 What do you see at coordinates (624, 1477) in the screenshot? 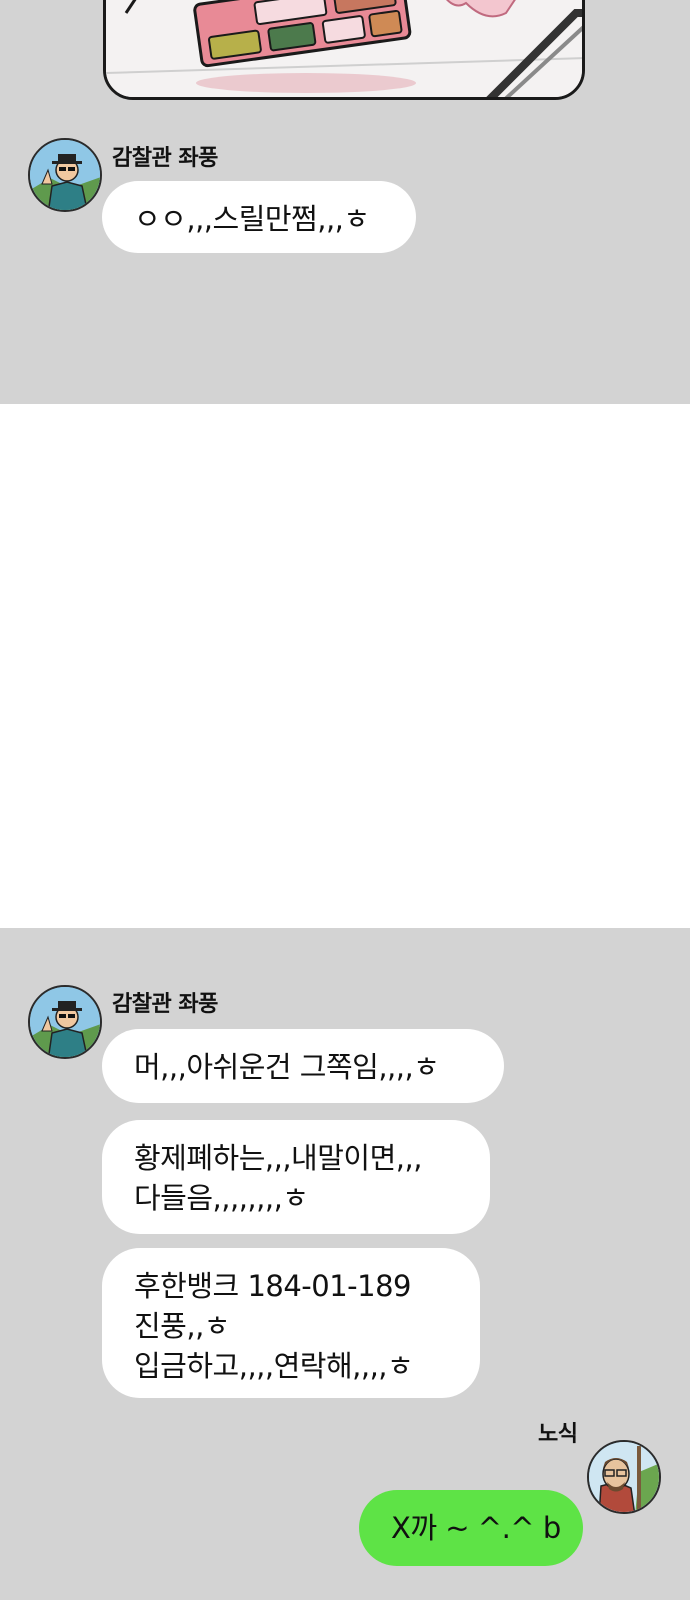
I see `avatar-nosik-icon` at bounding box center [624, 1477].